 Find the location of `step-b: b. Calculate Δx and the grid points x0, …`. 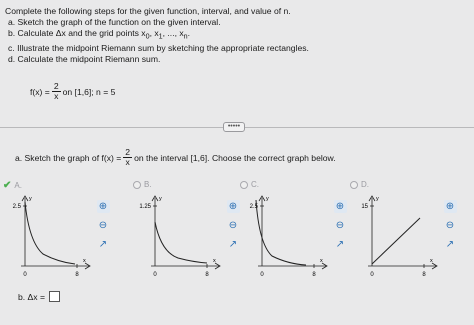

step-b: b. Calculate Δx and the grid points x0, … is located at coordinates (99, 34).